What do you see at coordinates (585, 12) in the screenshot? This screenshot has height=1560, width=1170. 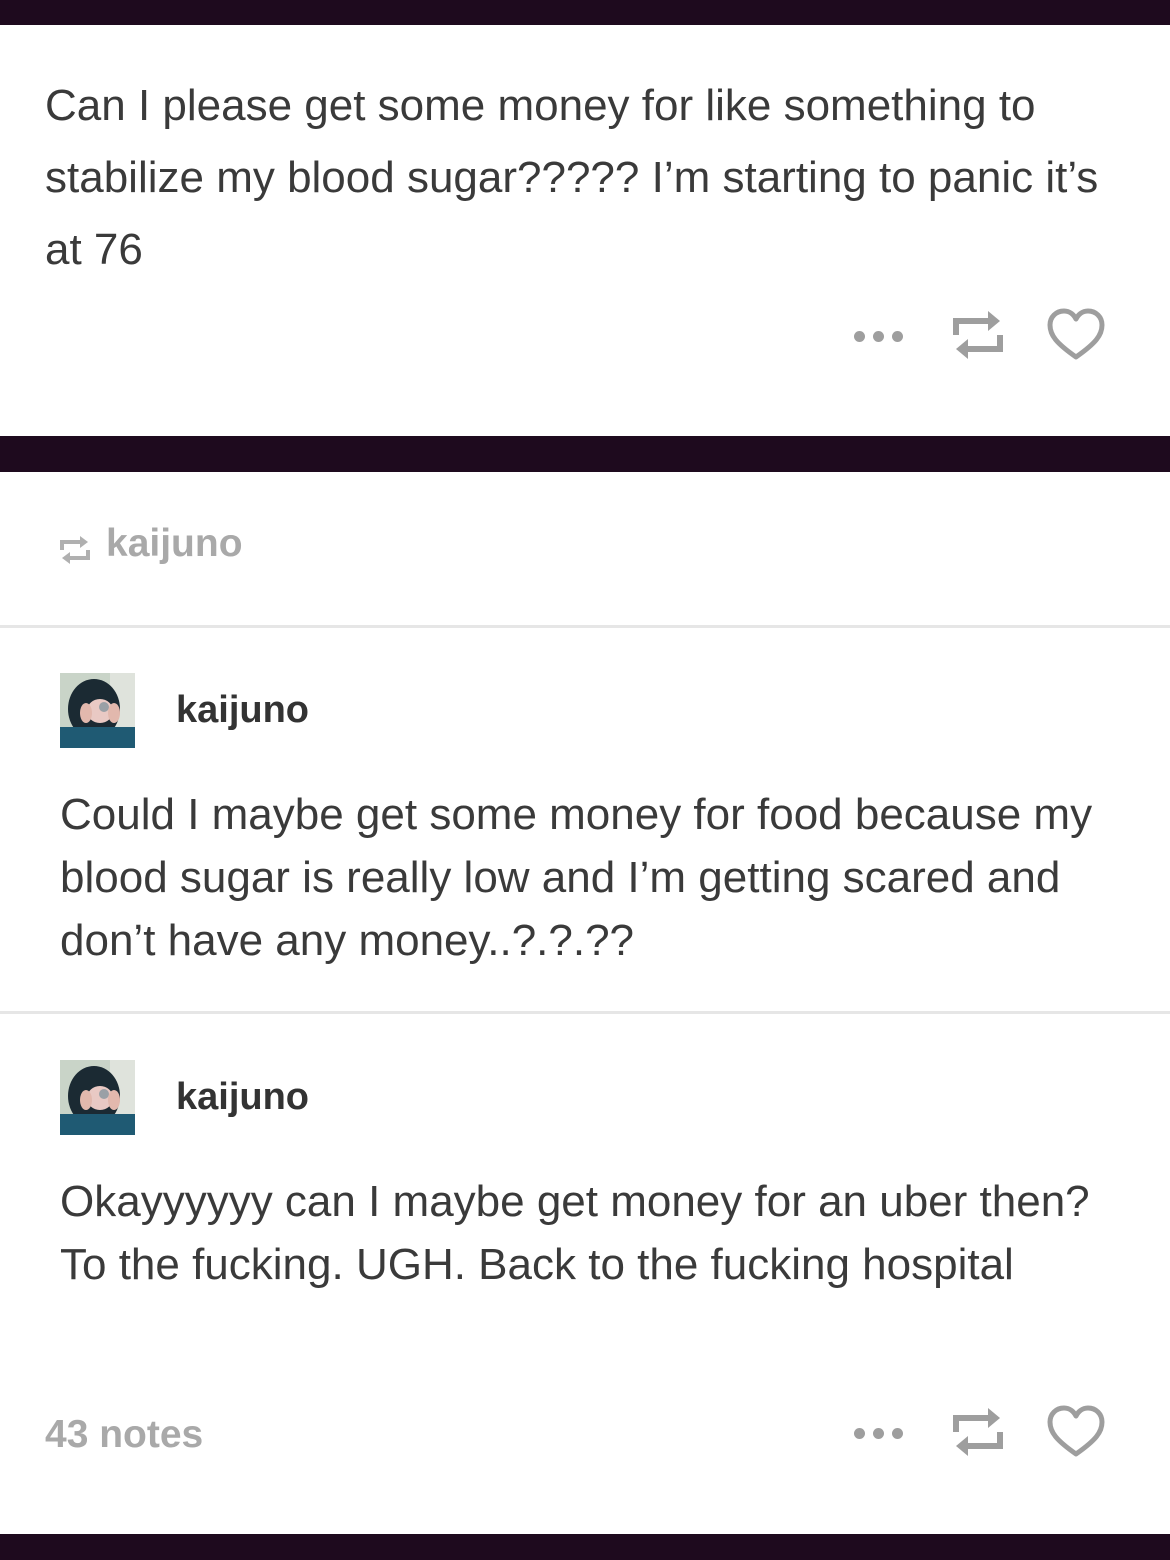 I see `top-band` at bounding box center [585, 12].